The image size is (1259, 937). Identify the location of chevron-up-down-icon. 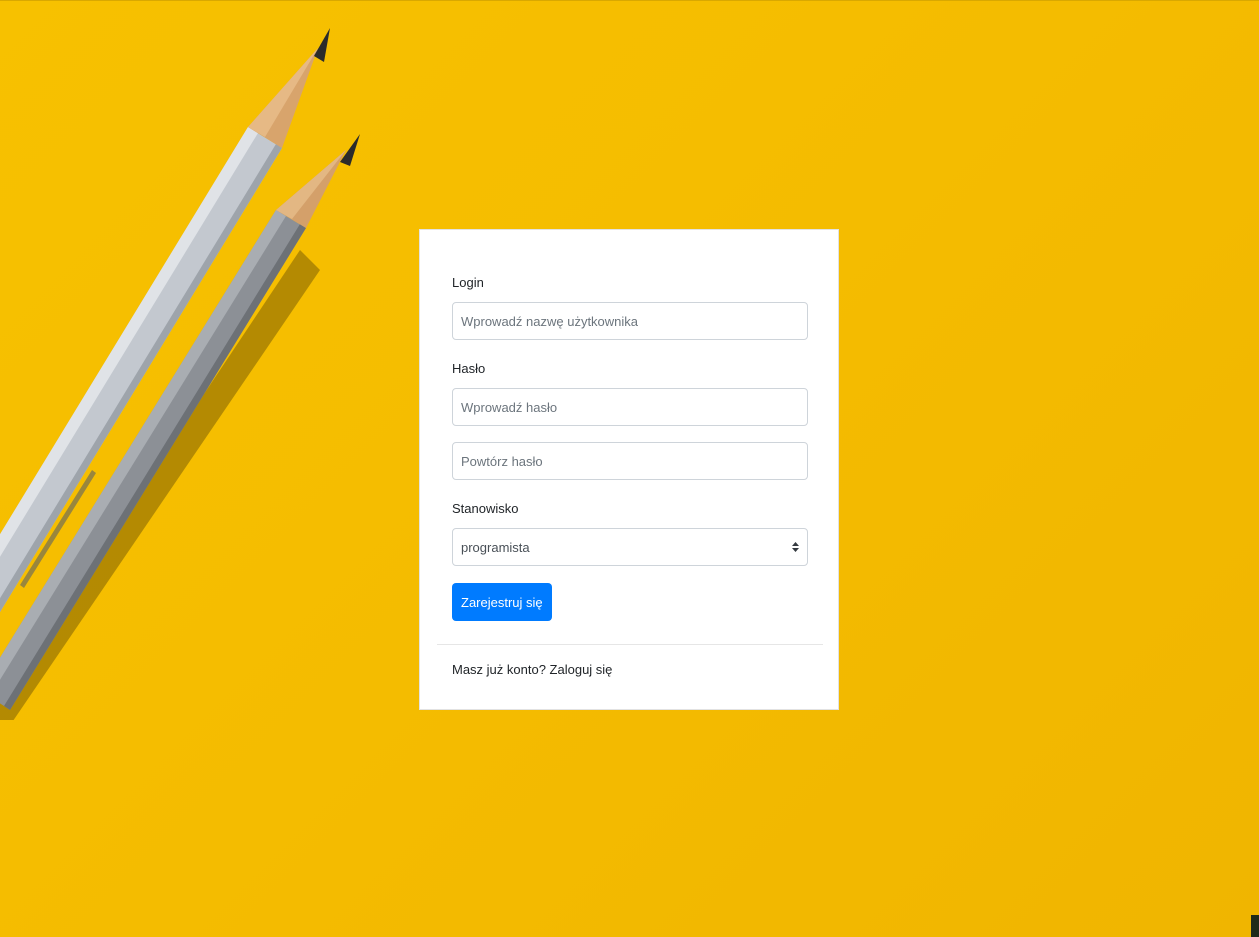
(795, 547).